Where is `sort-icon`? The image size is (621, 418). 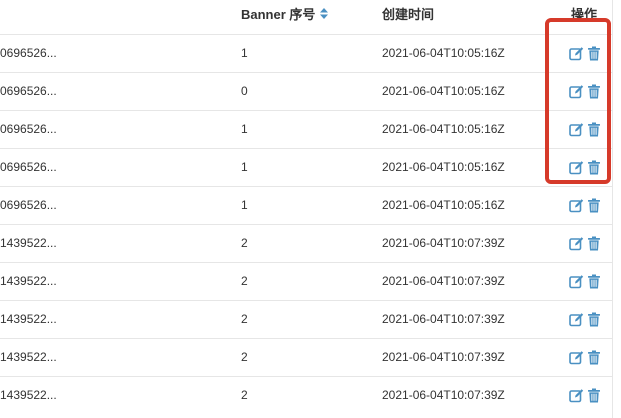
sort-icon is located at coordinates (324, 15).